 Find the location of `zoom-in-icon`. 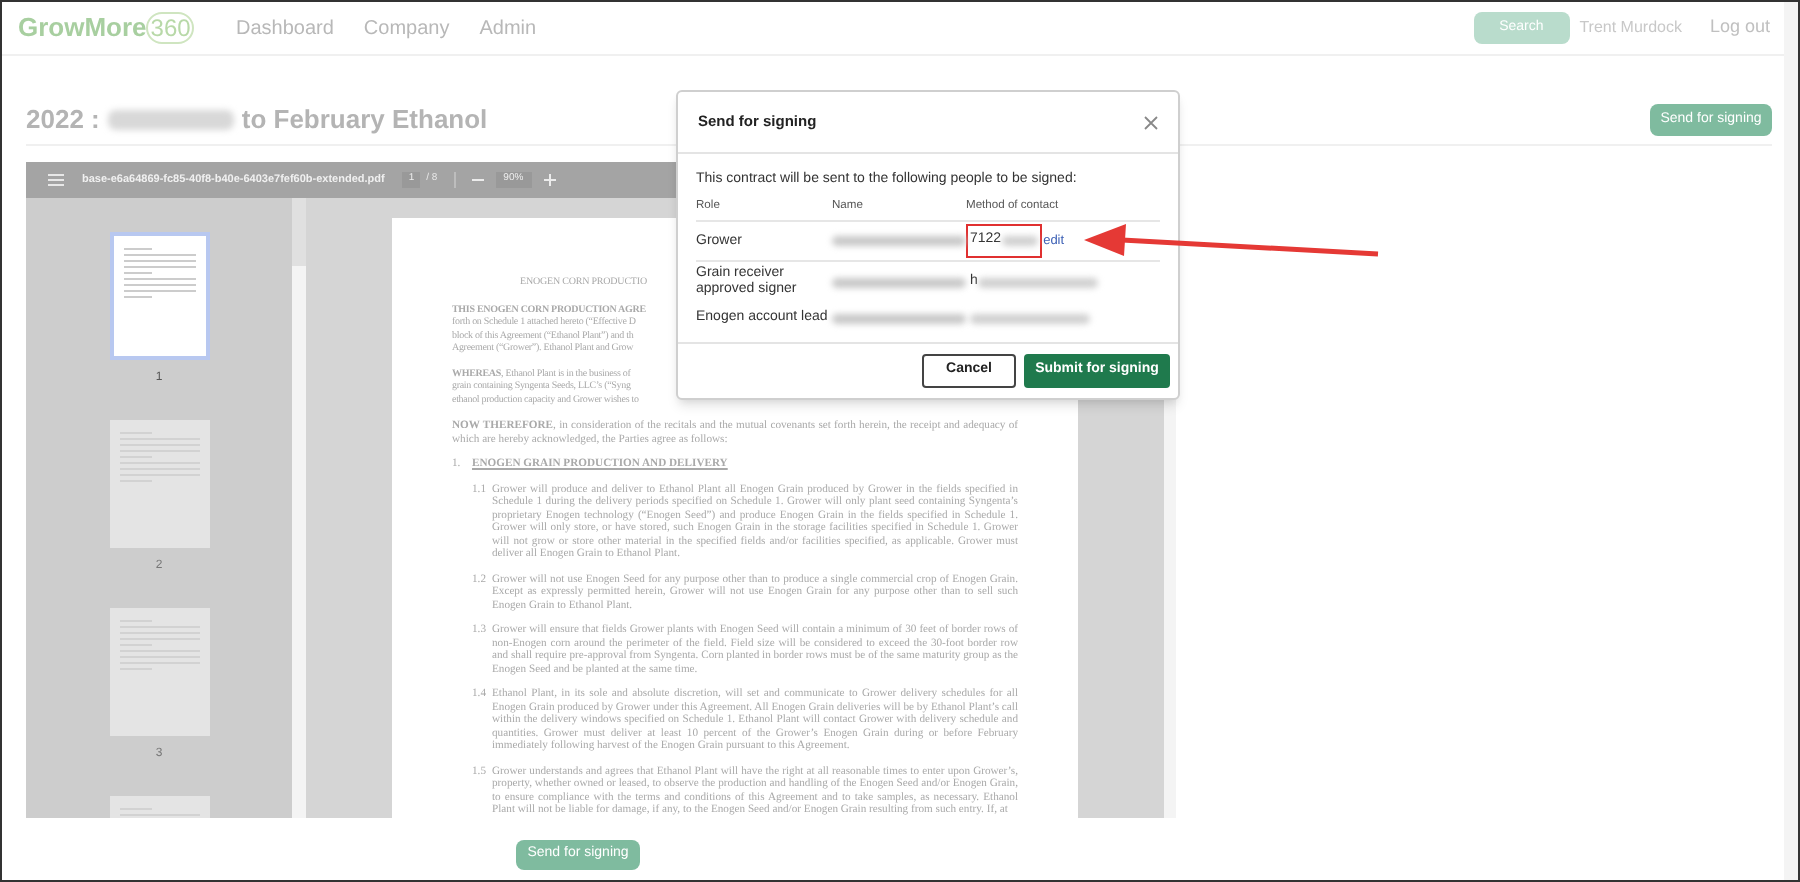

zoom-in-icon is located at coordinates (549, 180).